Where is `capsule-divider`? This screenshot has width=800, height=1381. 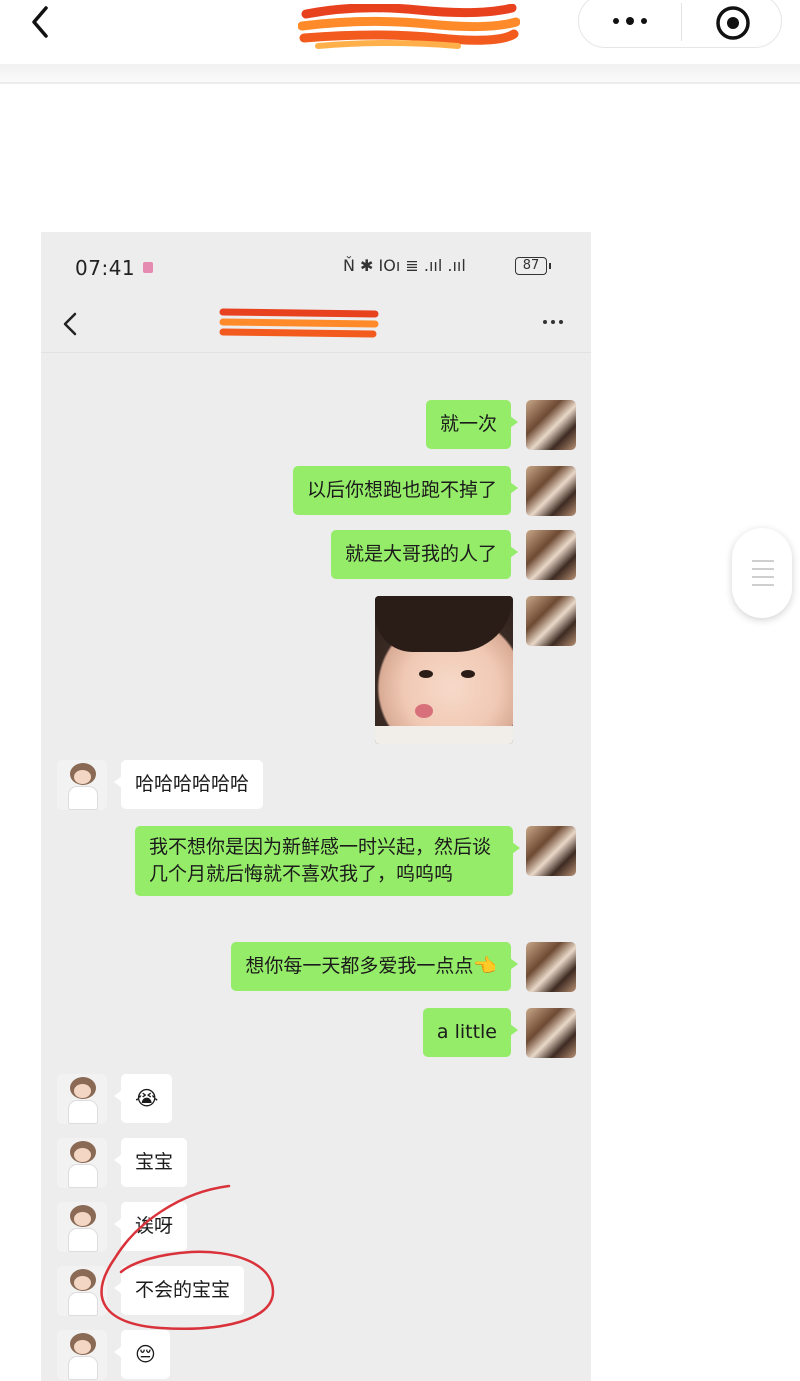 capsule-divider is located at coordinates (681, 22).